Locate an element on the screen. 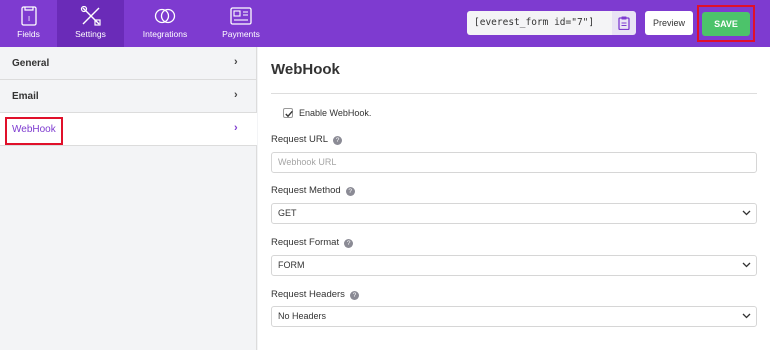  page-title: WebHook is located at coordinates (305, 69).